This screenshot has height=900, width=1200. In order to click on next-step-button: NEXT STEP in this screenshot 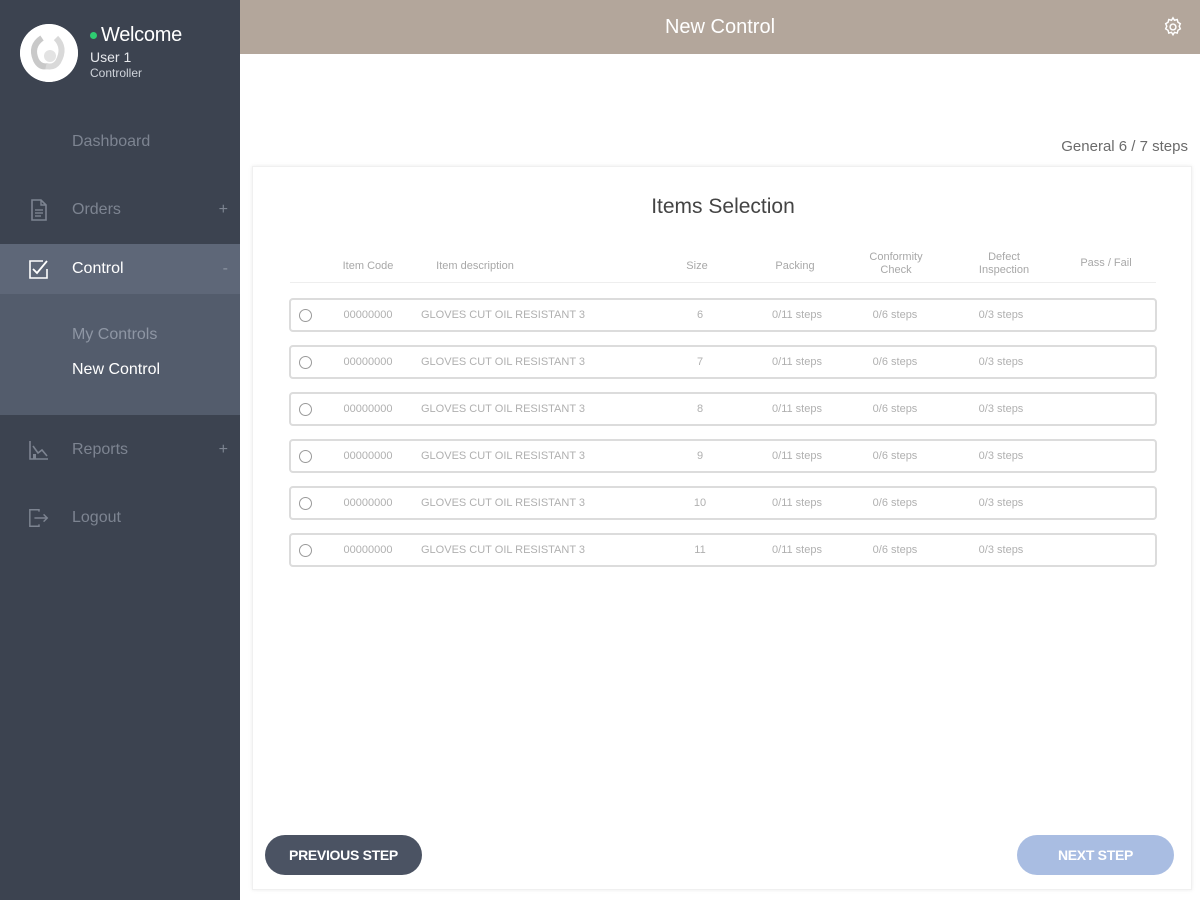, I will do `click(1095, 855)`.